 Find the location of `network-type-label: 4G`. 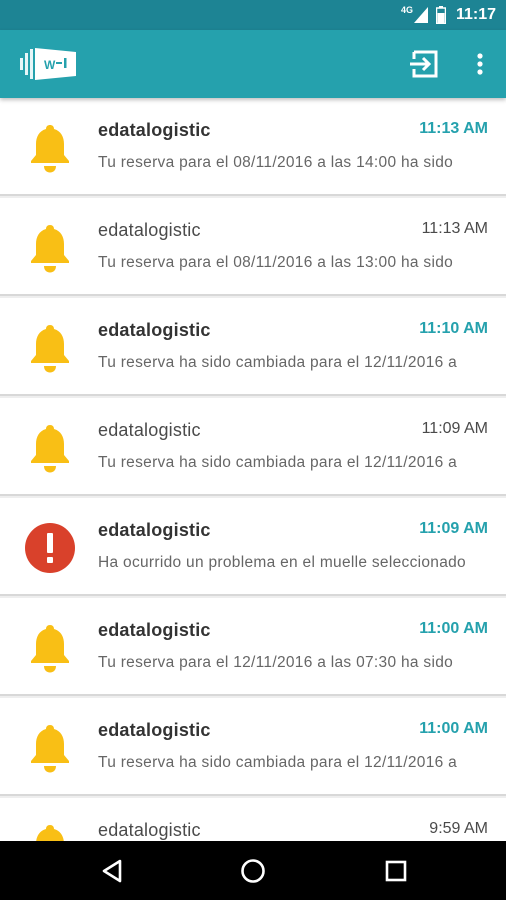

network-type-label: 4G is located at coordinates (406, 9).